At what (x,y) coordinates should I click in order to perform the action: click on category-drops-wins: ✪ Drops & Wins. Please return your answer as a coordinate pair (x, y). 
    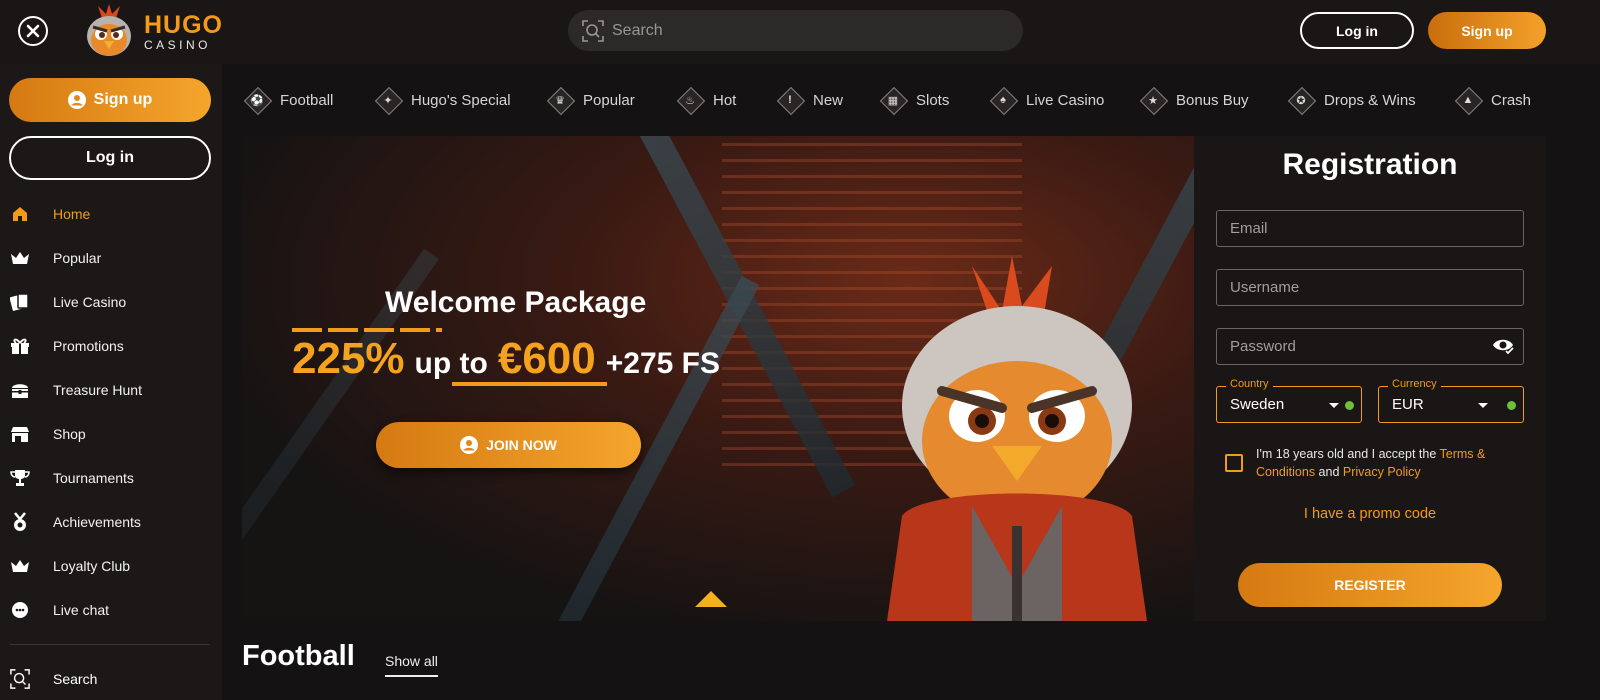
    Looking at the image, I should click on (1352, 100).